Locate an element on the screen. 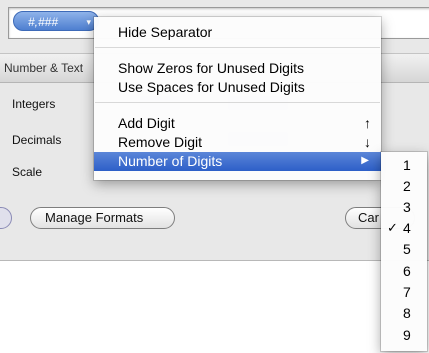  help-button is located at coordinates (6, 218).